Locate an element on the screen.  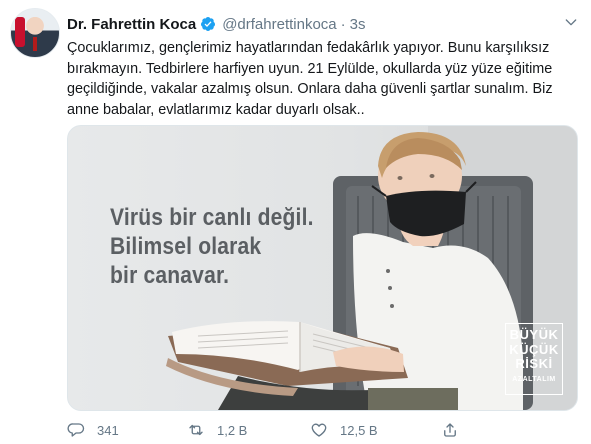
timestamp: 3s is located at coordinates (358, 24).